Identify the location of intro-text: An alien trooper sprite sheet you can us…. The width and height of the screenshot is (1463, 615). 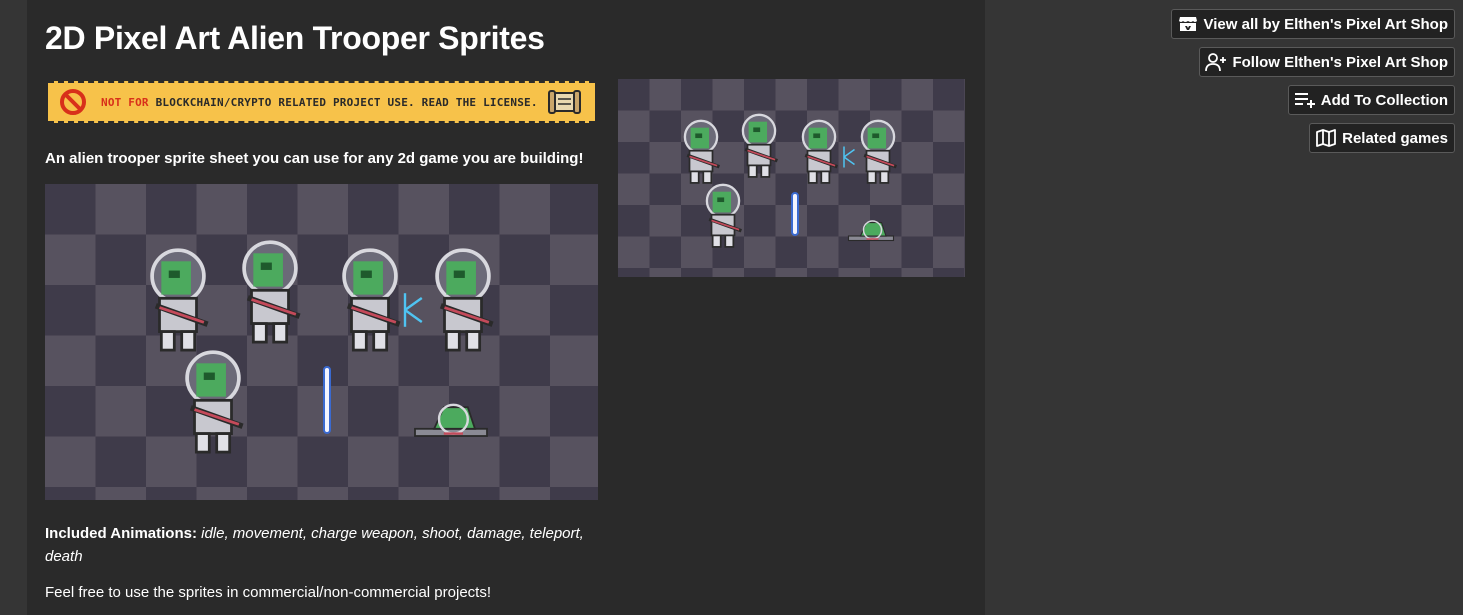
(314, 158).